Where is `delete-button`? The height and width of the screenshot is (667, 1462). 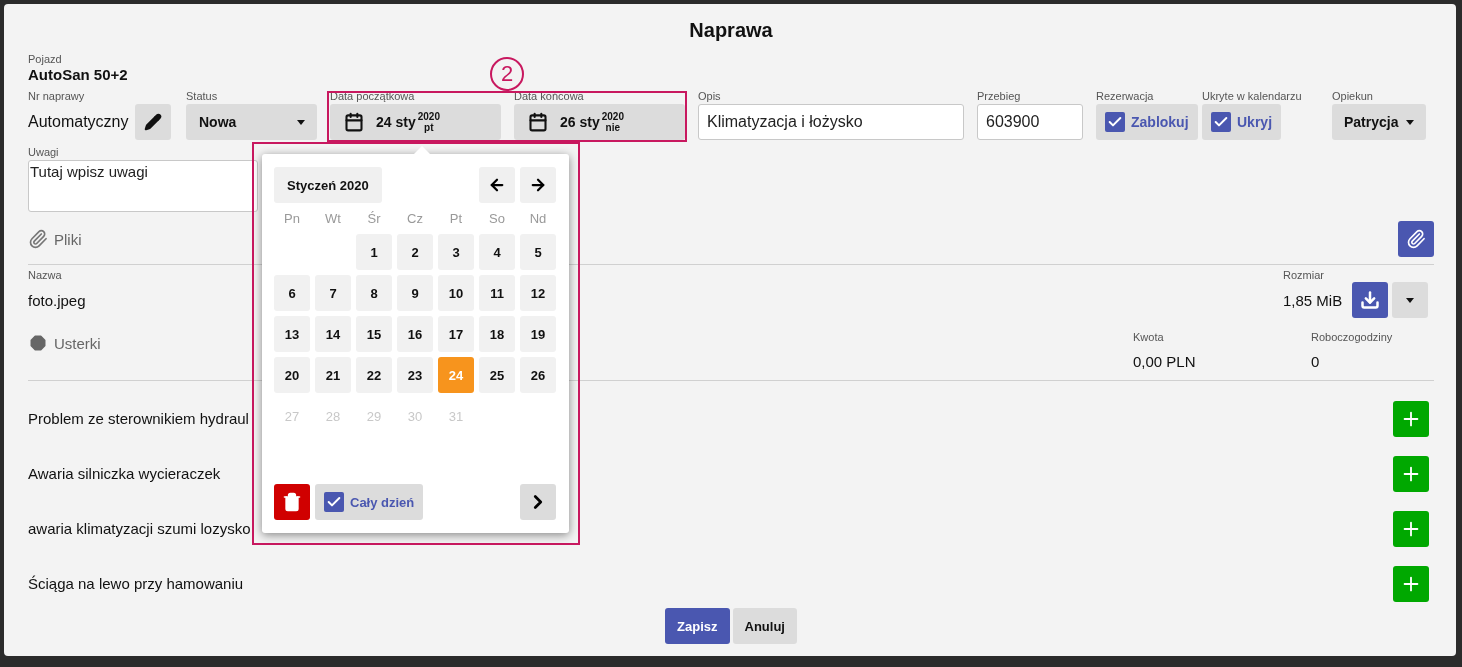
delete-button is located at coordinates (292, 502).